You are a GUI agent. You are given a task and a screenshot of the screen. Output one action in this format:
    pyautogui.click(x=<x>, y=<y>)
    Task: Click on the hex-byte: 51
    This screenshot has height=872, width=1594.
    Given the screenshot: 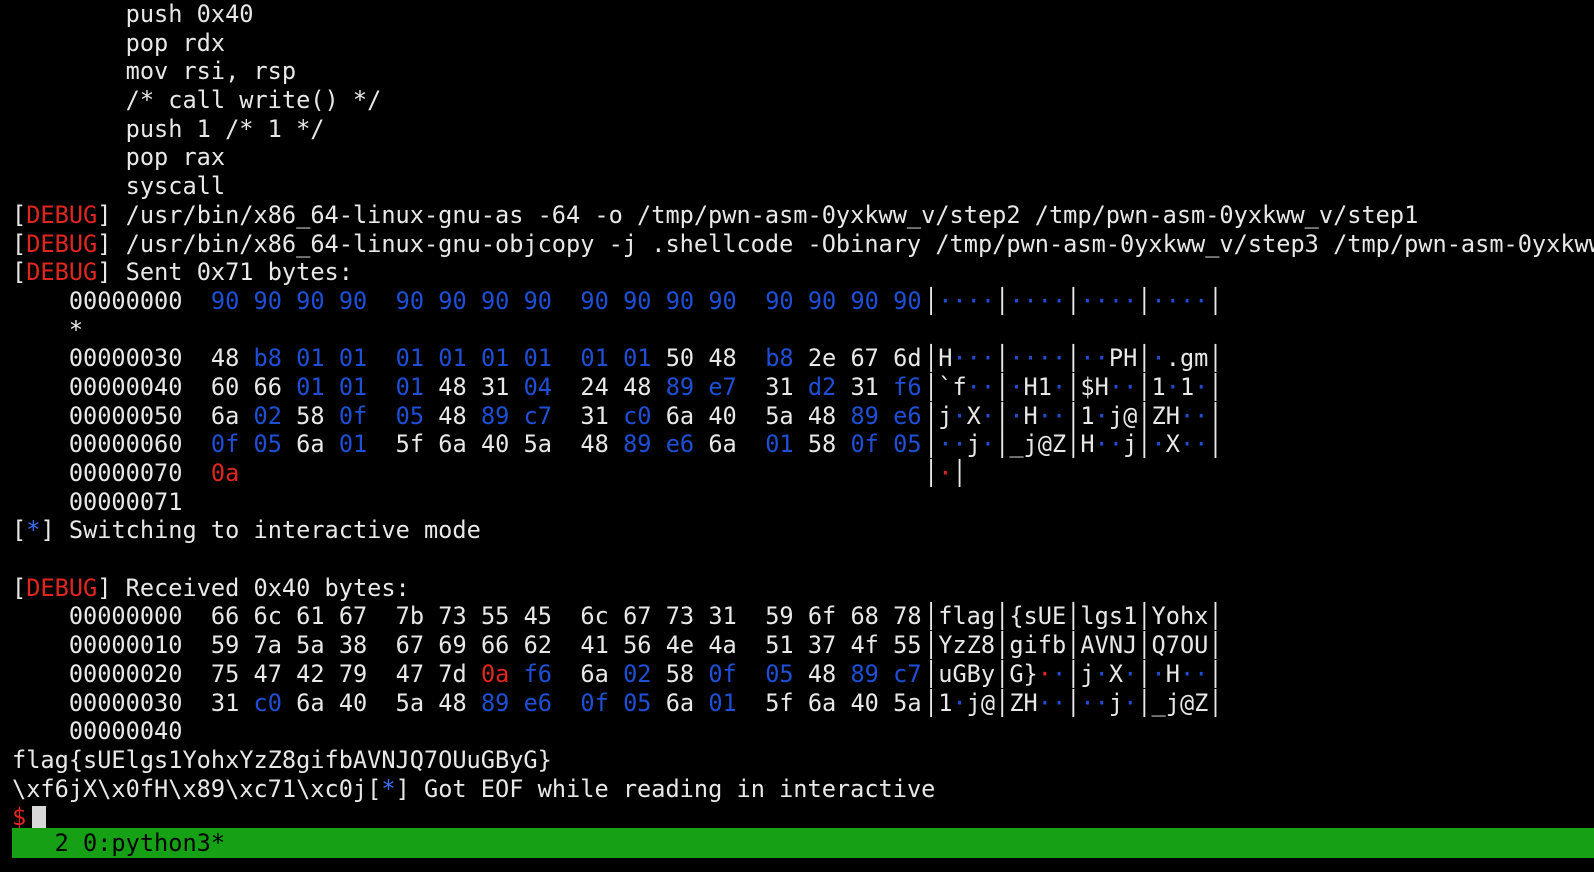 What is the action you would take?
    pyautogui.click(x=779, y=645)
    